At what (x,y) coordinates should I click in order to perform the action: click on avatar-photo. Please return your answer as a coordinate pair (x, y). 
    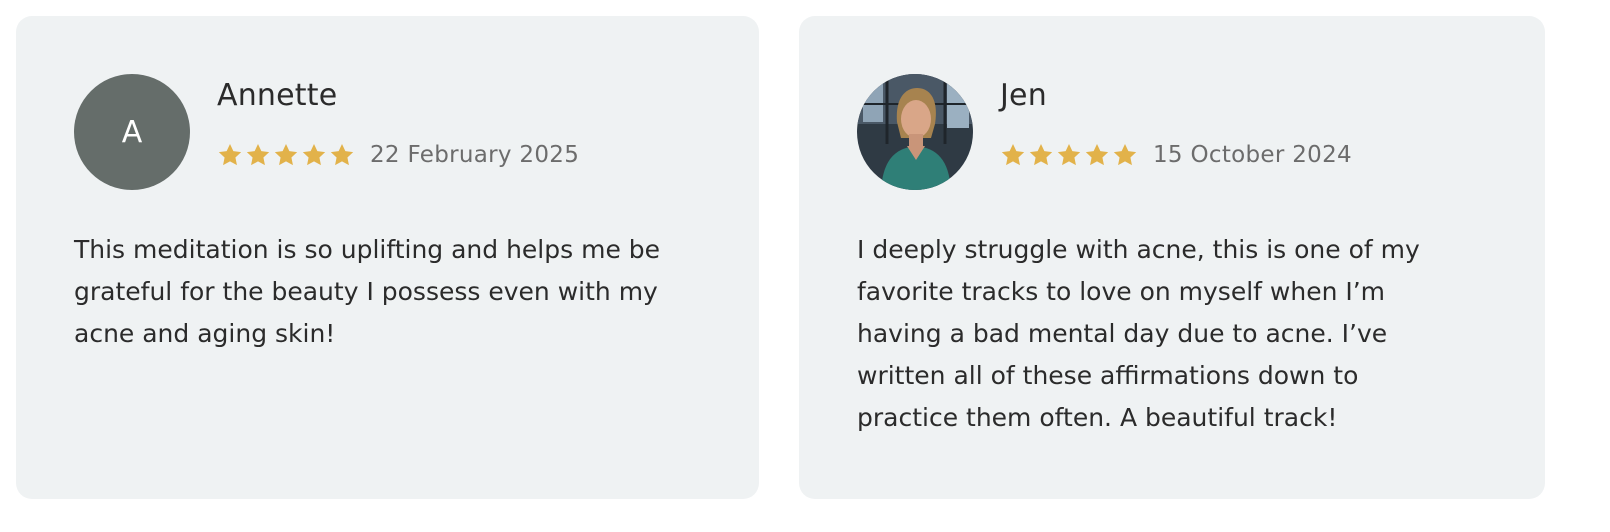
    Looking at the image, I should click on (915, 132).